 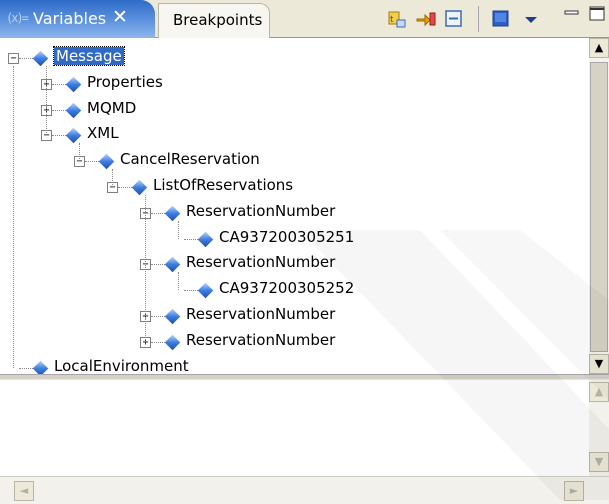 What do you see at coordinates (531, 19) in the screenshot?
I see `view-menu-chevron-icon` at bounding box center [531, 19].